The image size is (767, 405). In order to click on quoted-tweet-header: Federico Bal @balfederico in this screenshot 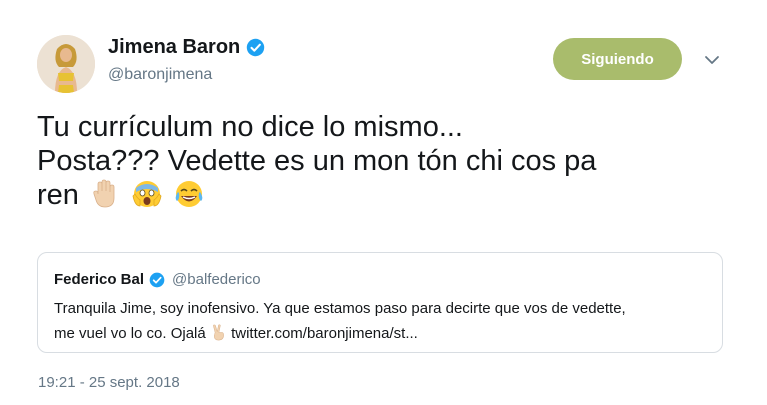, I will do `click(157, 279)`.